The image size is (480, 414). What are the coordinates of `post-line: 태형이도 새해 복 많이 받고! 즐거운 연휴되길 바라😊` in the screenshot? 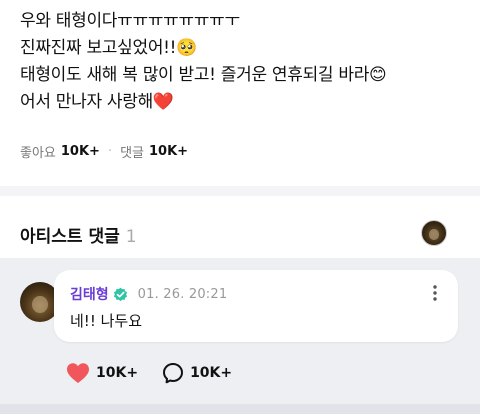 It's located at (203, 75).